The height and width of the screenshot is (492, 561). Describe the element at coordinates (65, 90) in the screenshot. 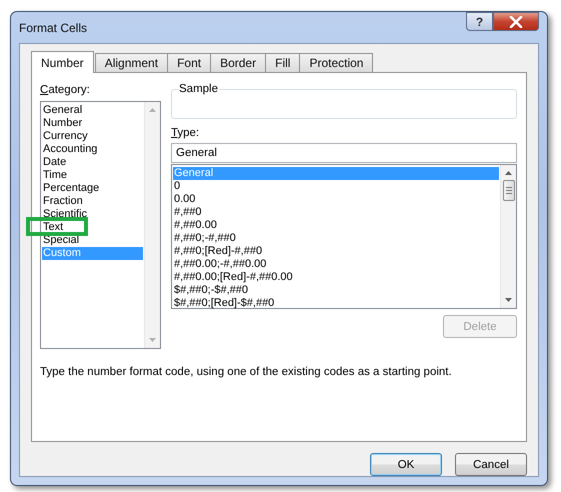

I see `category-label: Category:` at that location.